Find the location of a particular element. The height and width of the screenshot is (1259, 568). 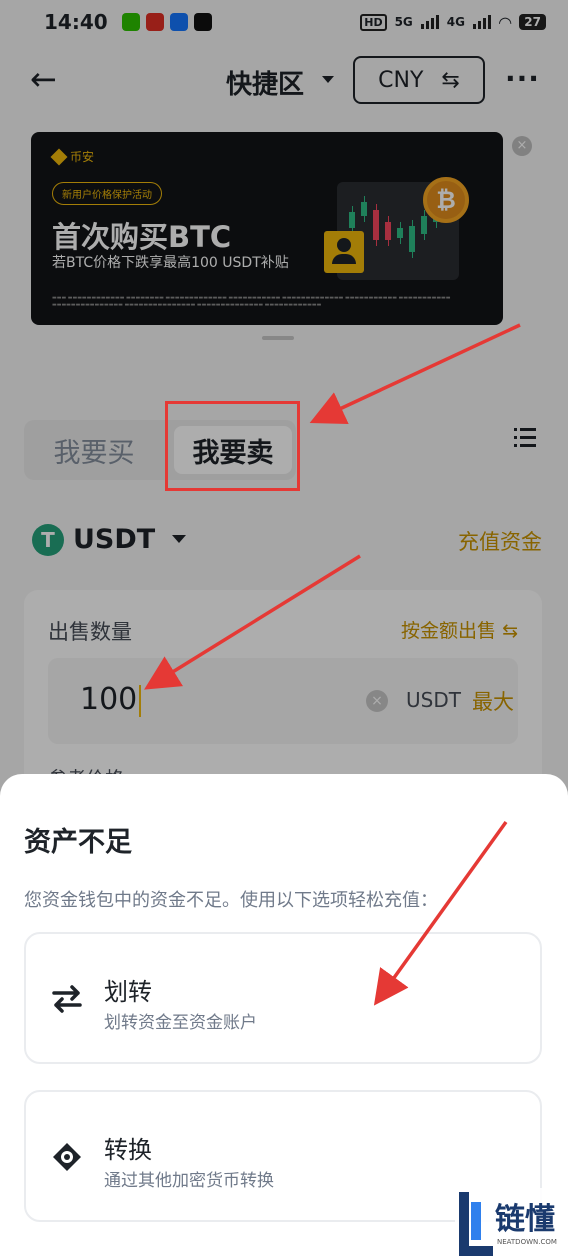

option-subtitle: 划转资金至资金账户 is located at coordinates (180, 1023).